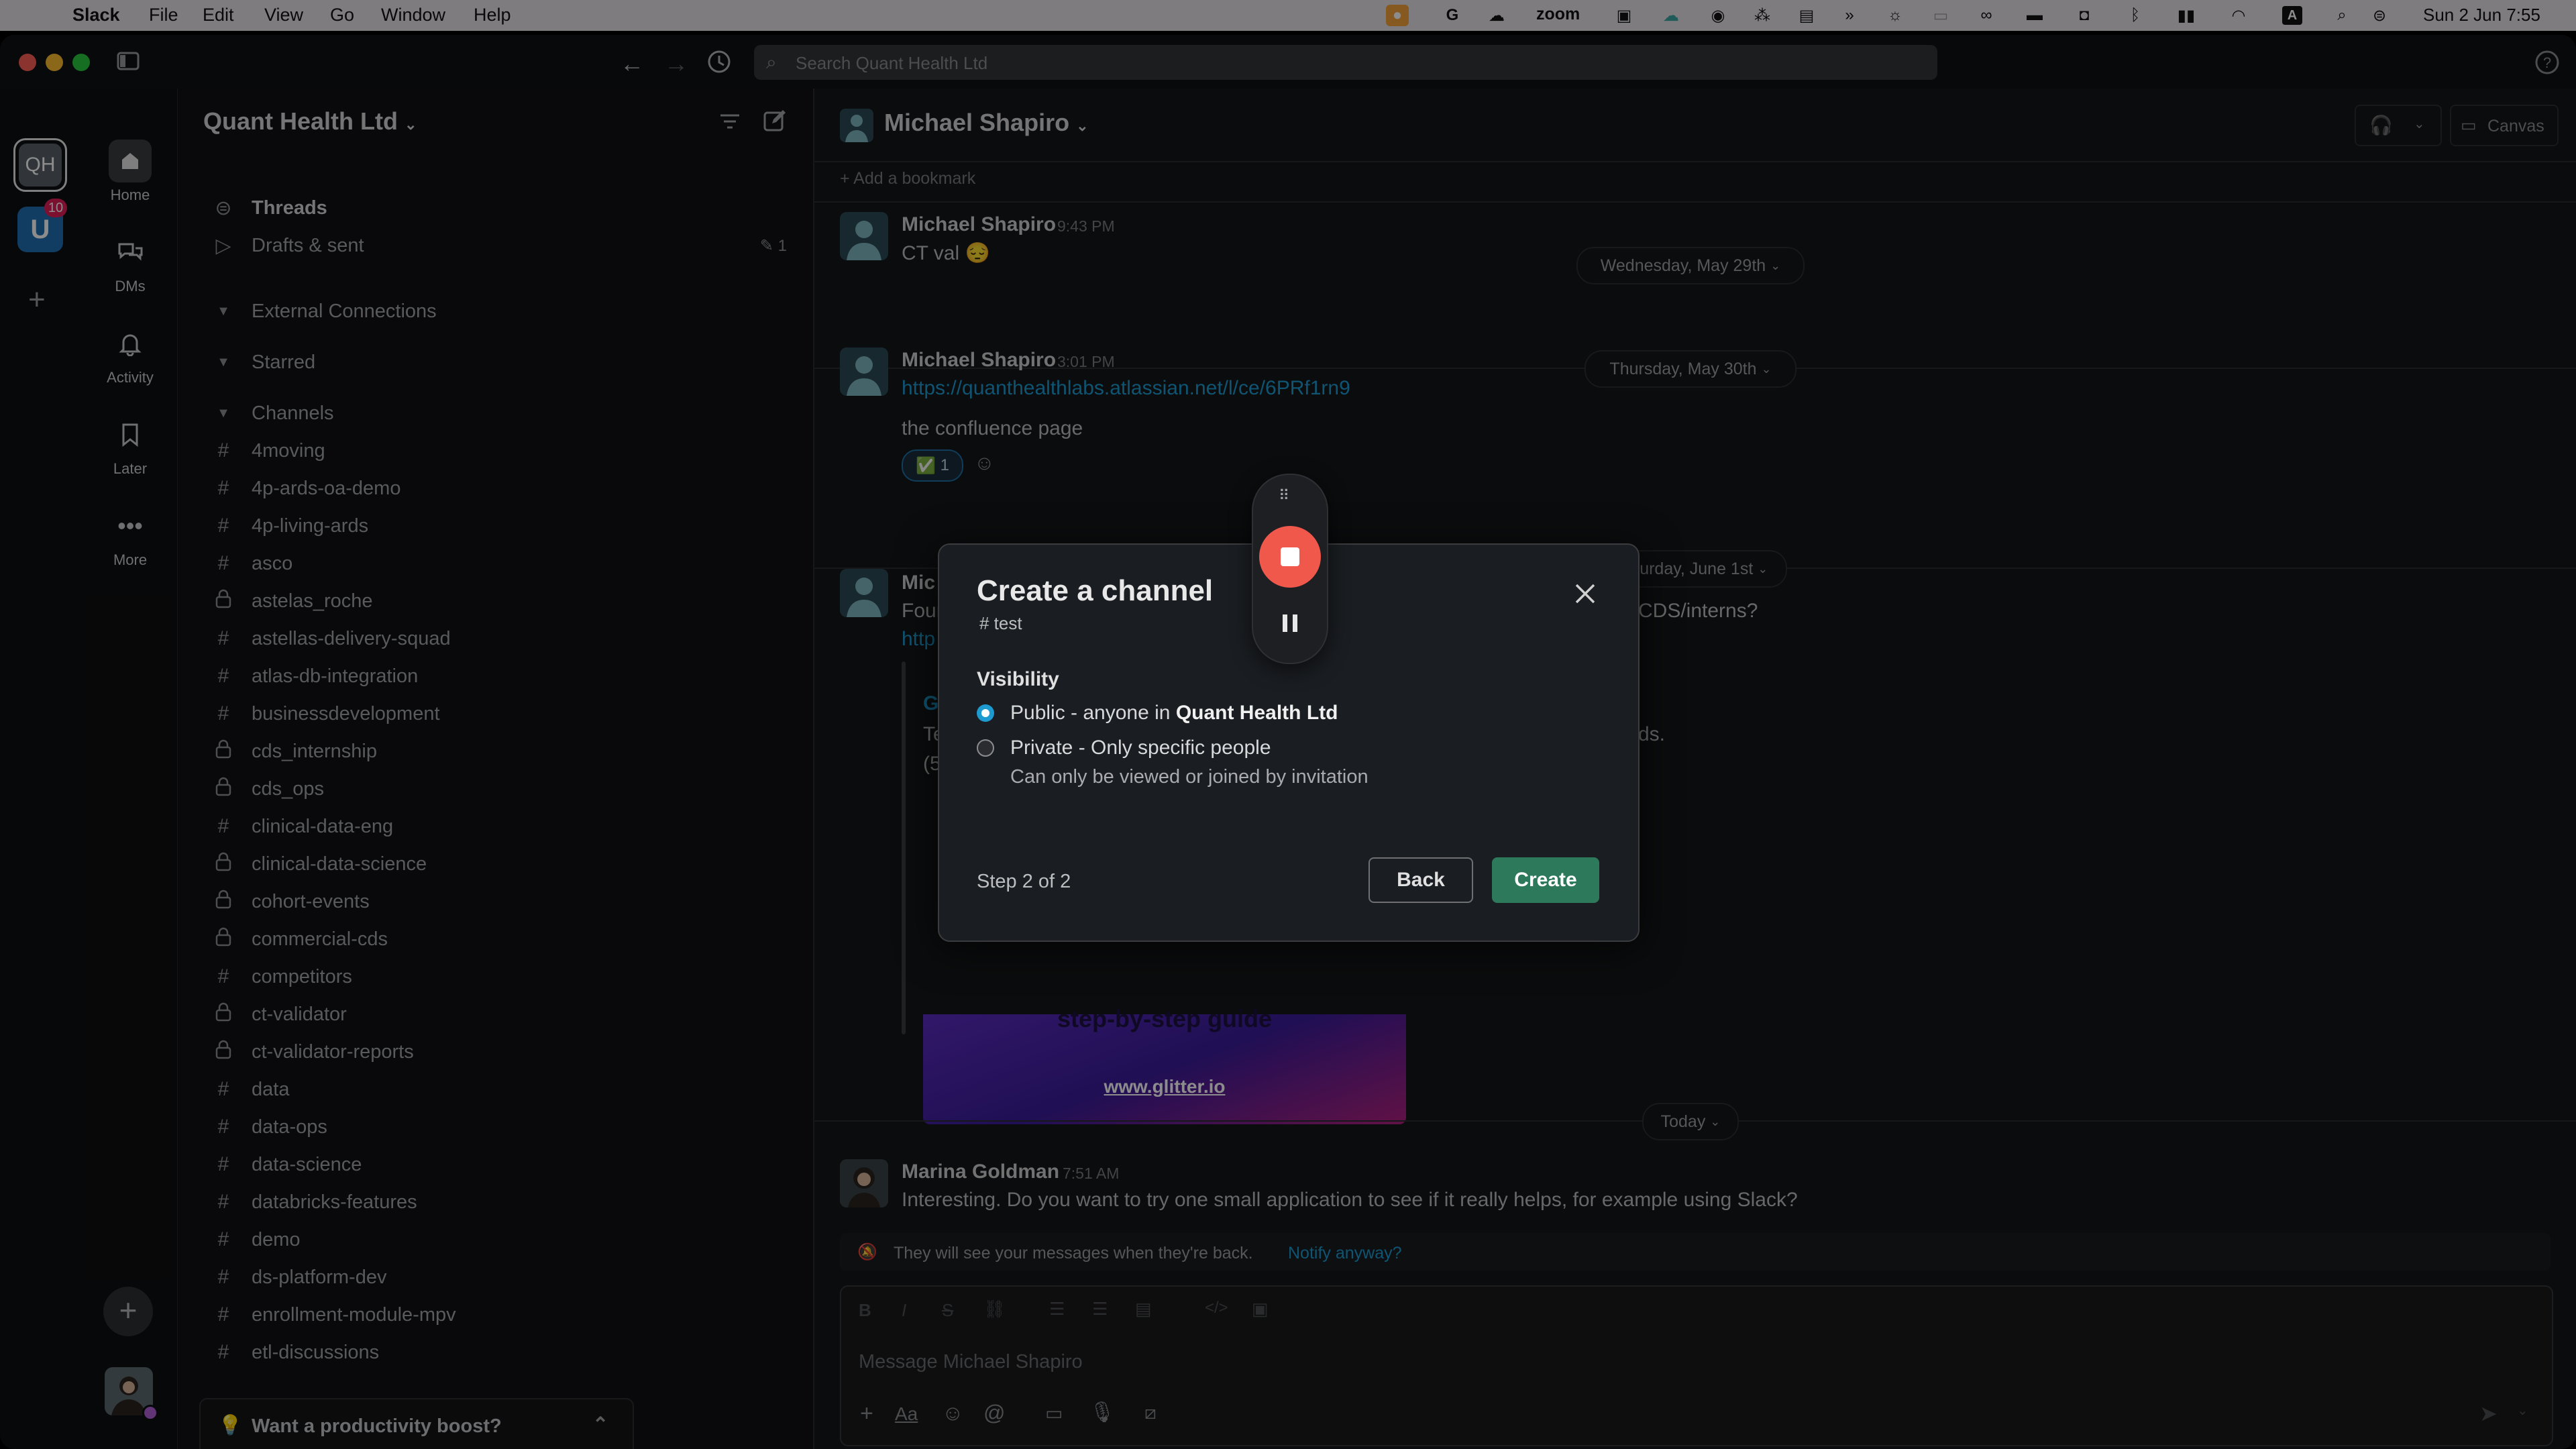 The width and height of the screenshot is (2576, 1449). I want to click on visibility-label: Visibility, so click(1018, 679).